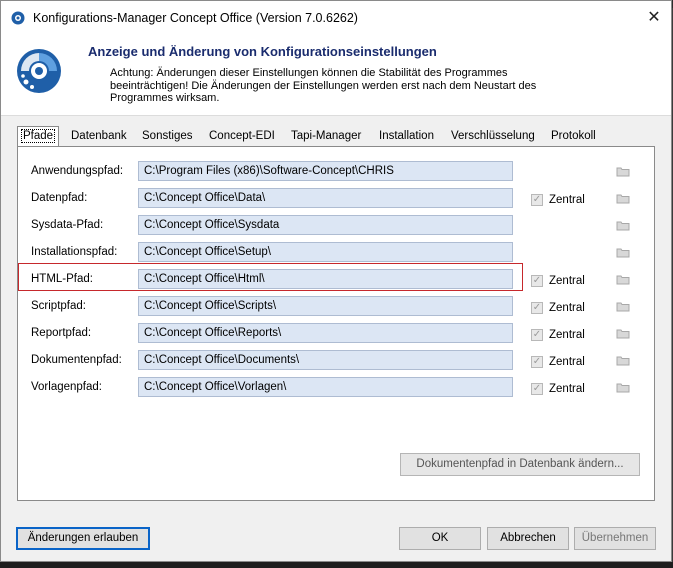 The width and height of the screenshot is (673, 568). Describe the element at coordinates (326, 136) in the screenshot. I see `tab-tapi-manager: Tapi-Manager` at that location.